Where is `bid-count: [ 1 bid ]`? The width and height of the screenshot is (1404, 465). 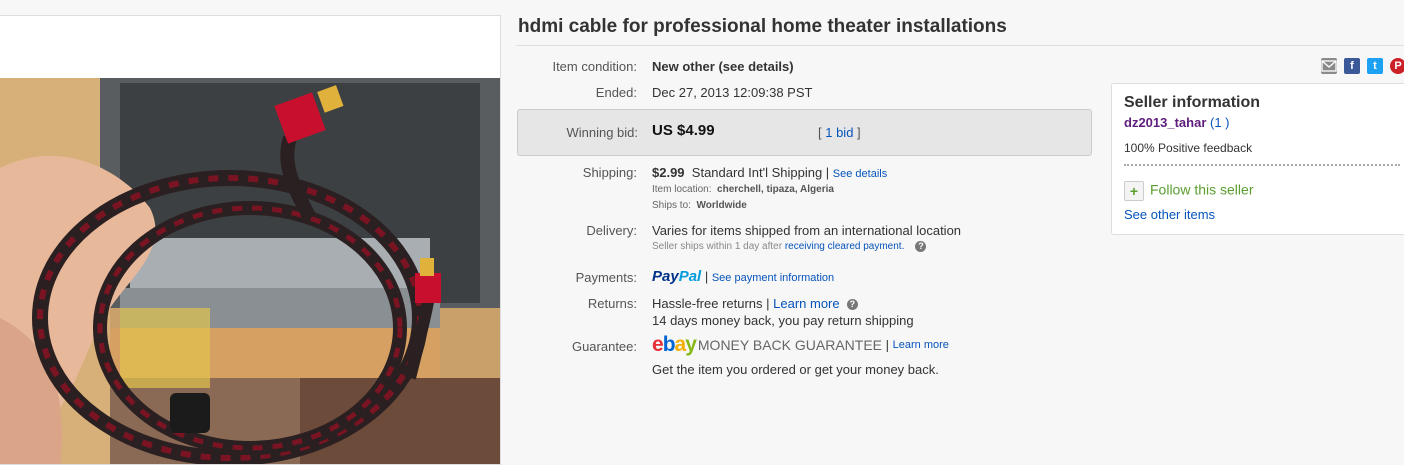
bid-count: [ 1 bid ] is located at coordinates (839, 132).